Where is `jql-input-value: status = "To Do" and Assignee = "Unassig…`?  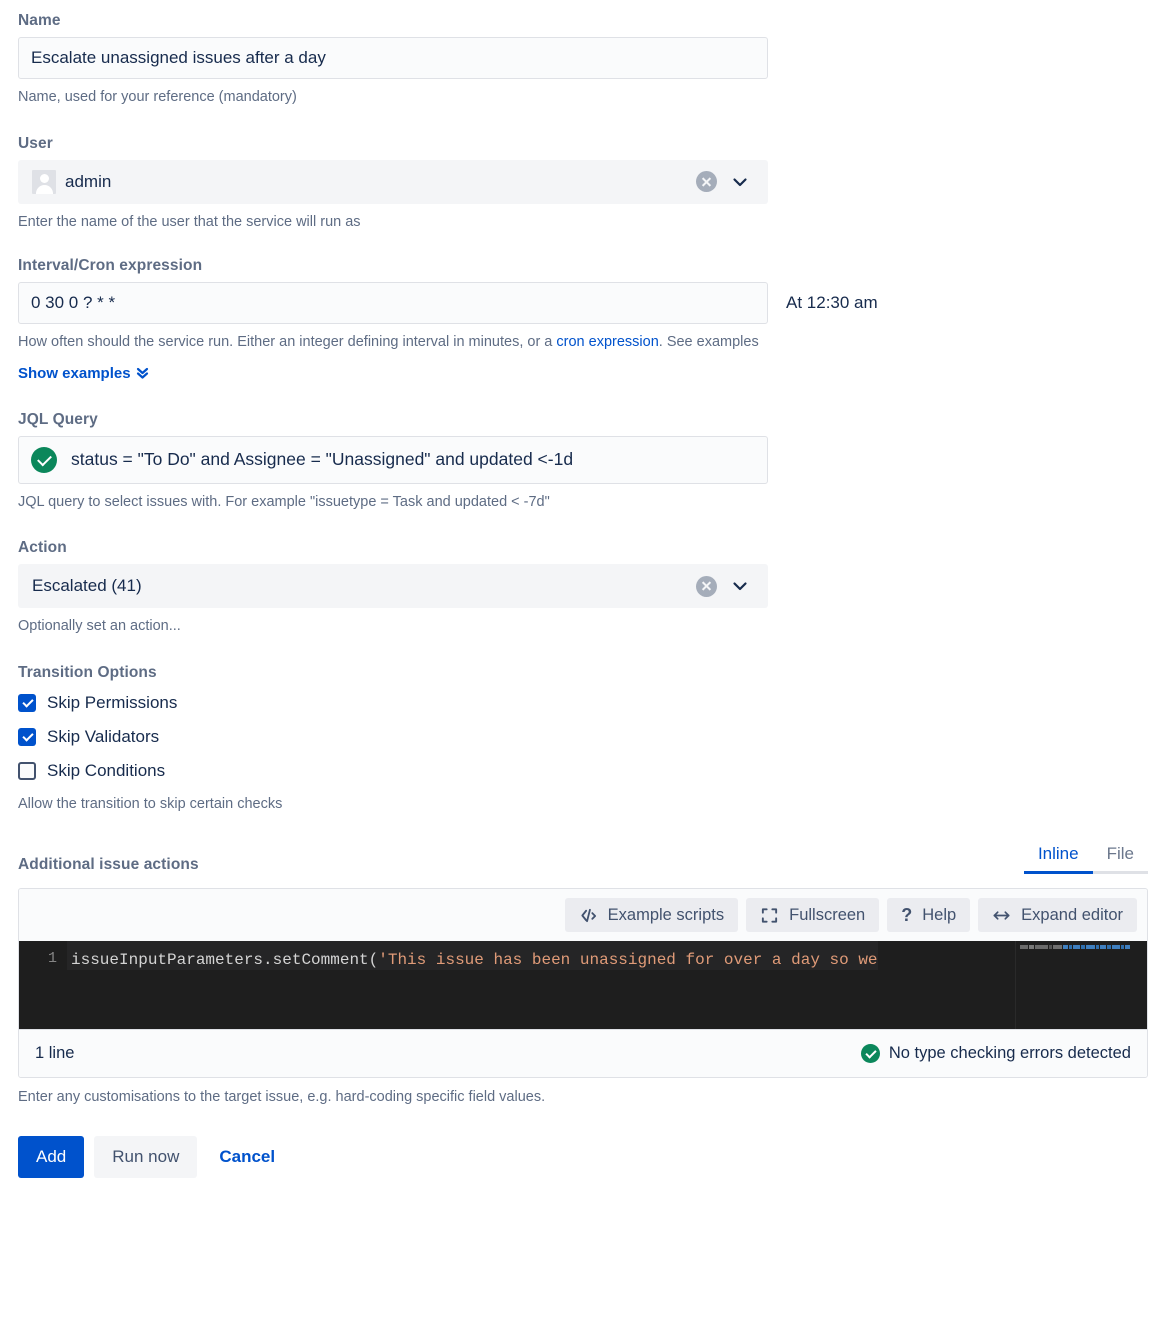 jql-input-value: status = "To Do" and Assignee = "Unassig… is located at coordinates (322, 459).